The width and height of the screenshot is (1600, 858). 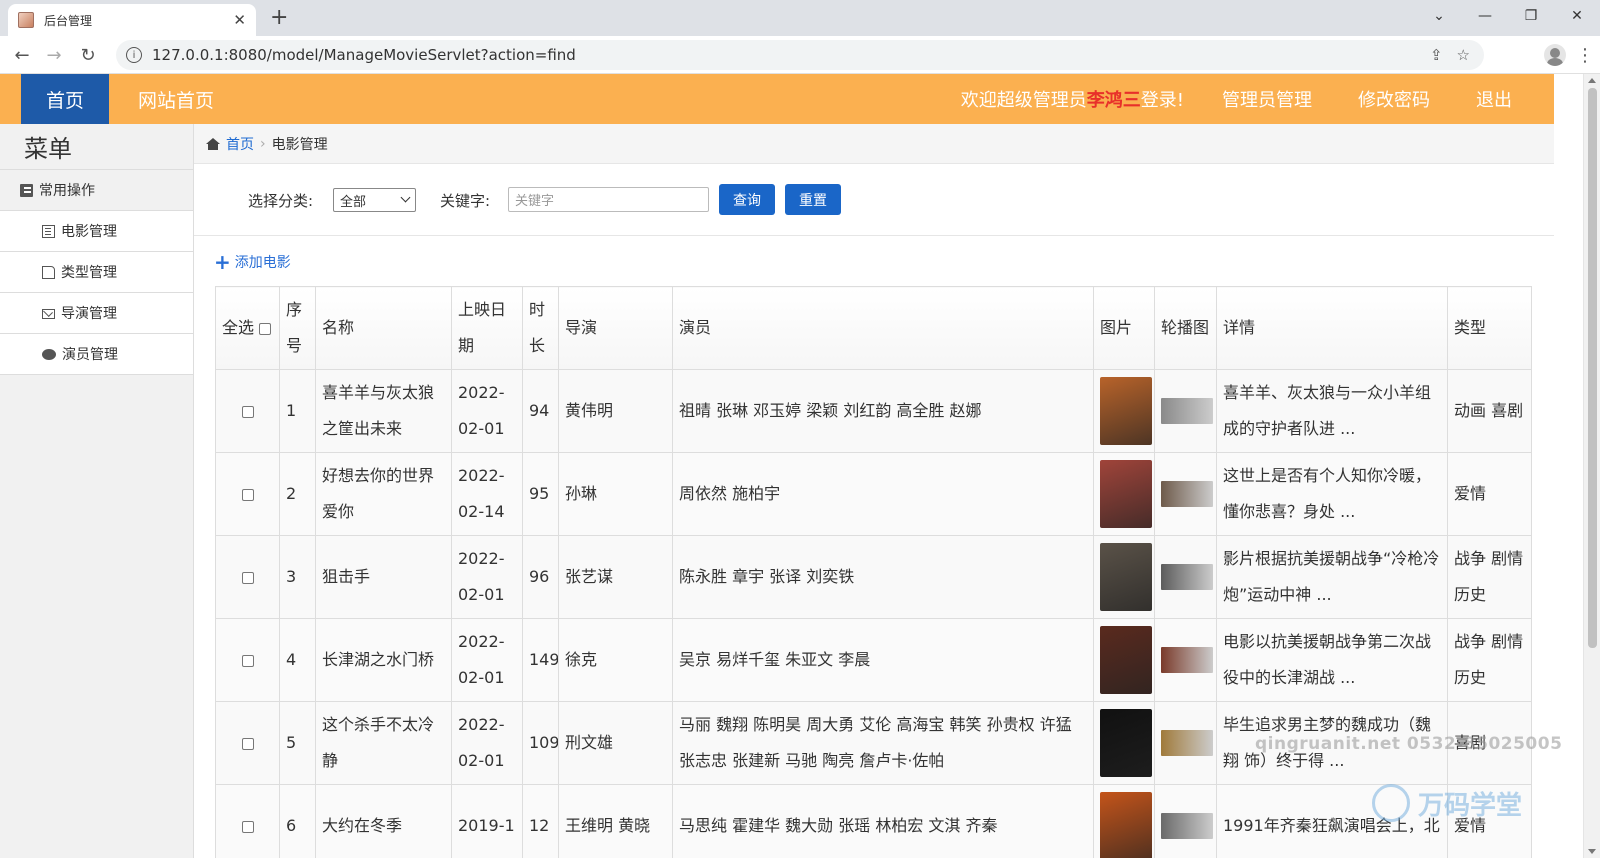 What do you see at coordinates (1485, 16) in the screenshot?
I see `minimize-icon: —` at bounding box center [1485, 16].